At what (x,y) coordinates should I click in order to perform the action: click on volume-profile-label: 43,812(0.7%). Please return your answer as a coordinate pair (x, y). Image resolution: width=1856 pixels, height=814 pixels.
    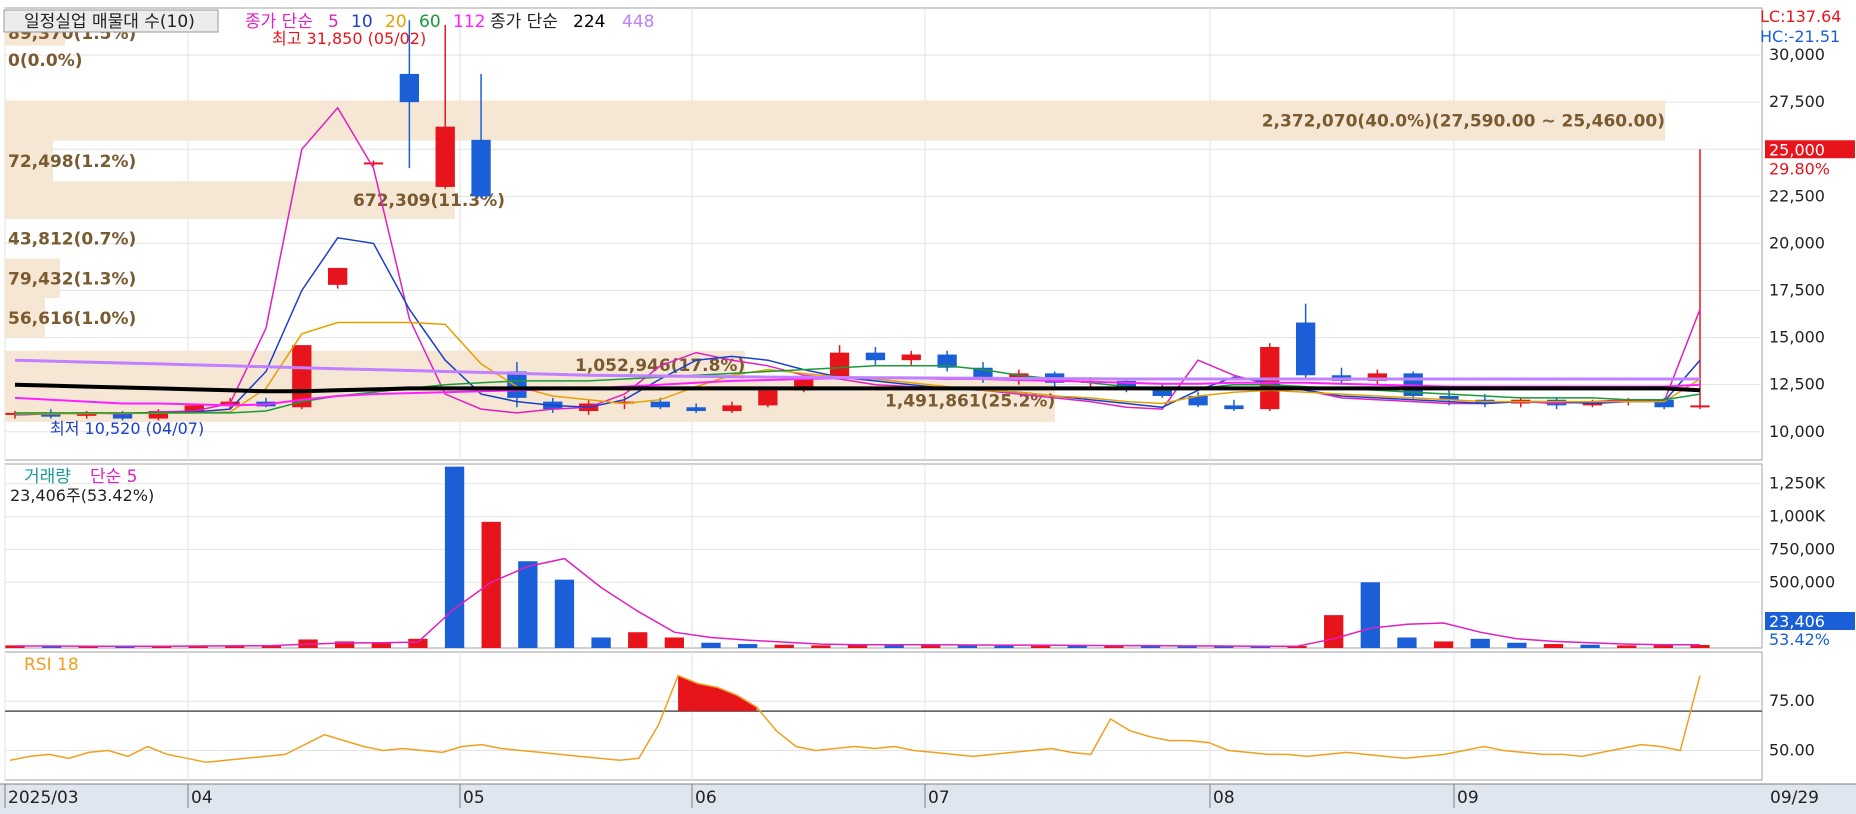
    Looking at the image, I should click on (72, 240).